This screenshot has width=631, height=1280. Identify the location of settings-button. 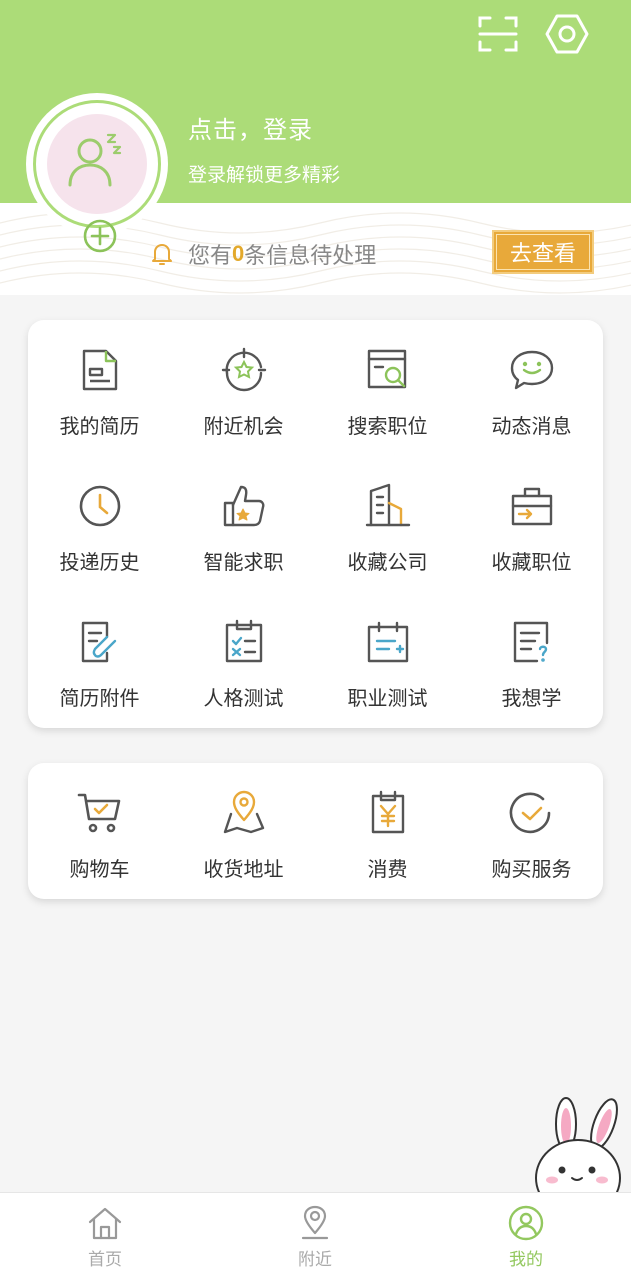
(567, 36).